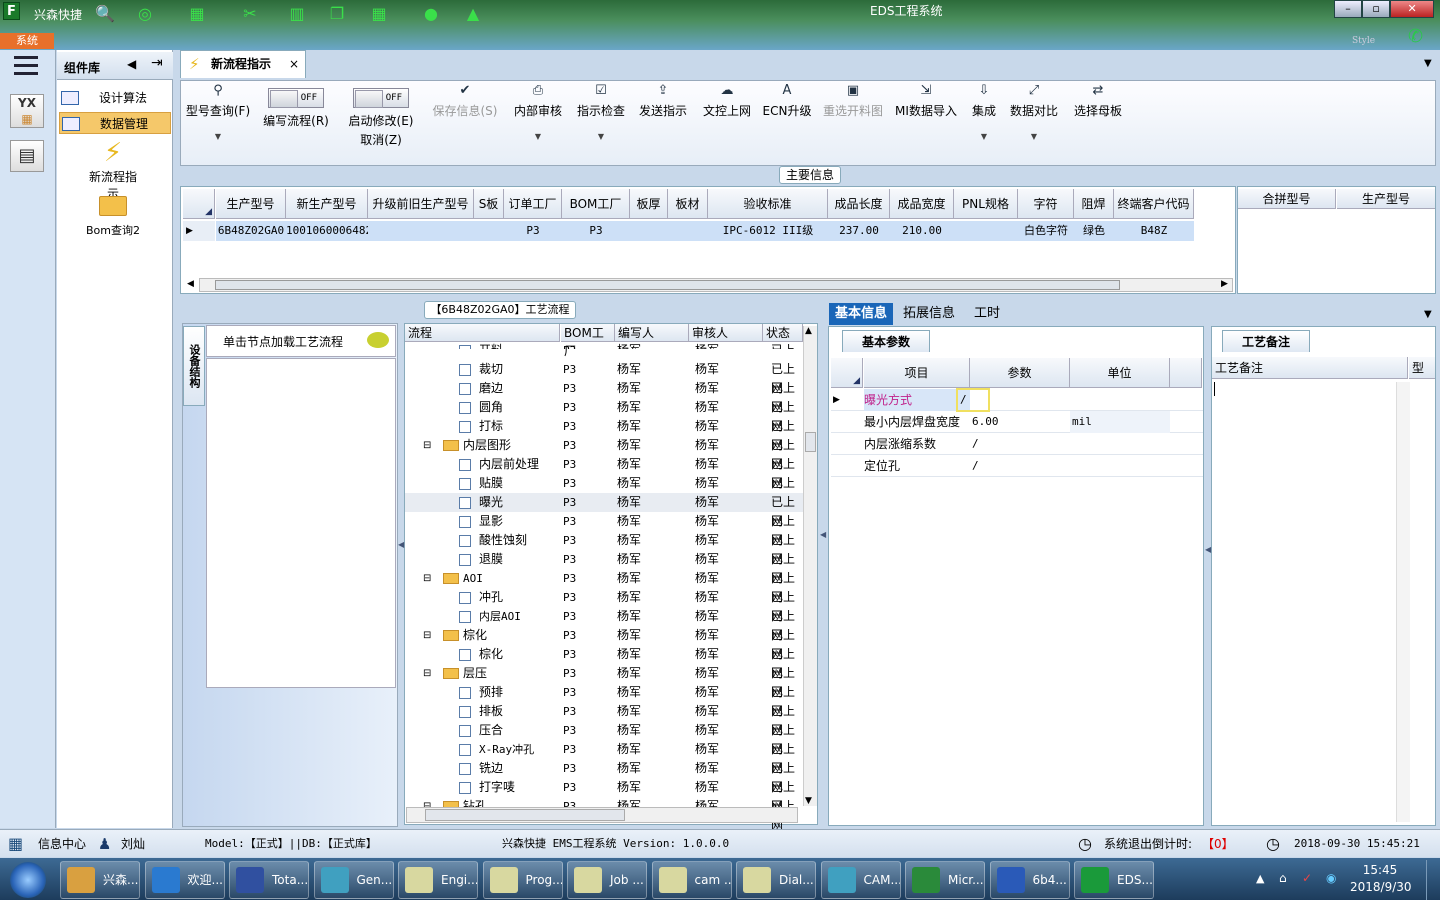  What do you see at coordinates (922, 204) in the screenshot?
I see `main-grid-col-header: 成品宽度` at bounding box center [922, 204].